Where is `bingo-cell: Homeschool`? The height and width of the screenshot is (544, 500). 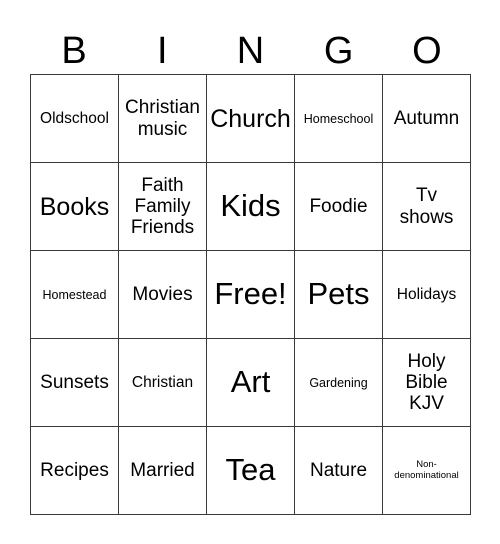
bingo-cell: Homeschool is located at coordinates (339, 119).